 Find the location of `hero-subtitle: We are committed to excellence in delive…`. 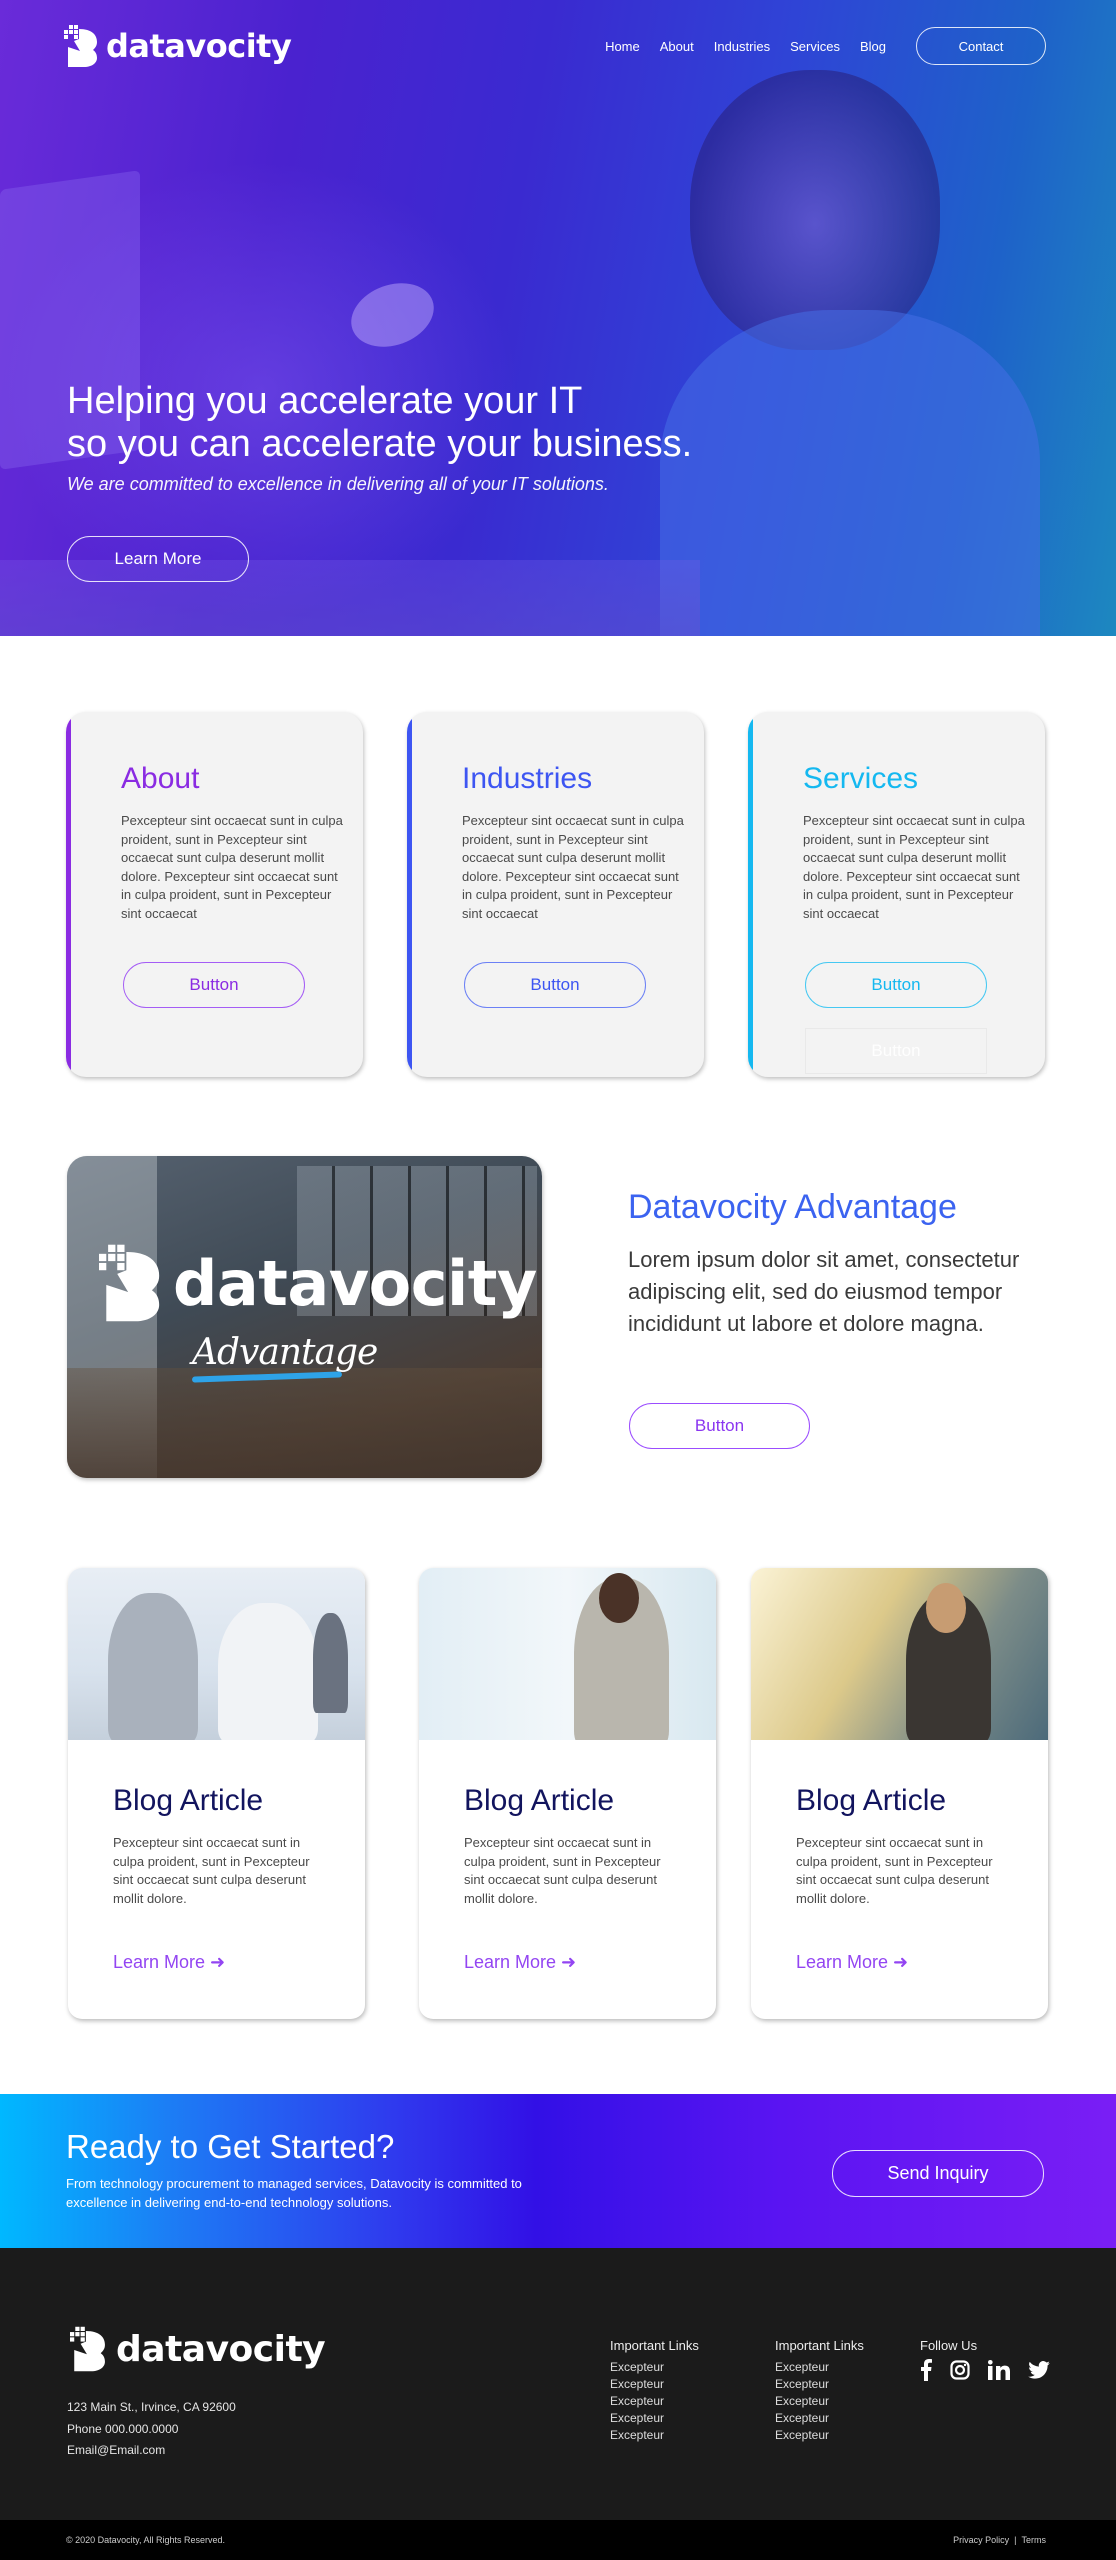

hero-subtitle: We are committed to excellence in delive… is located at coordinates (338, 484).